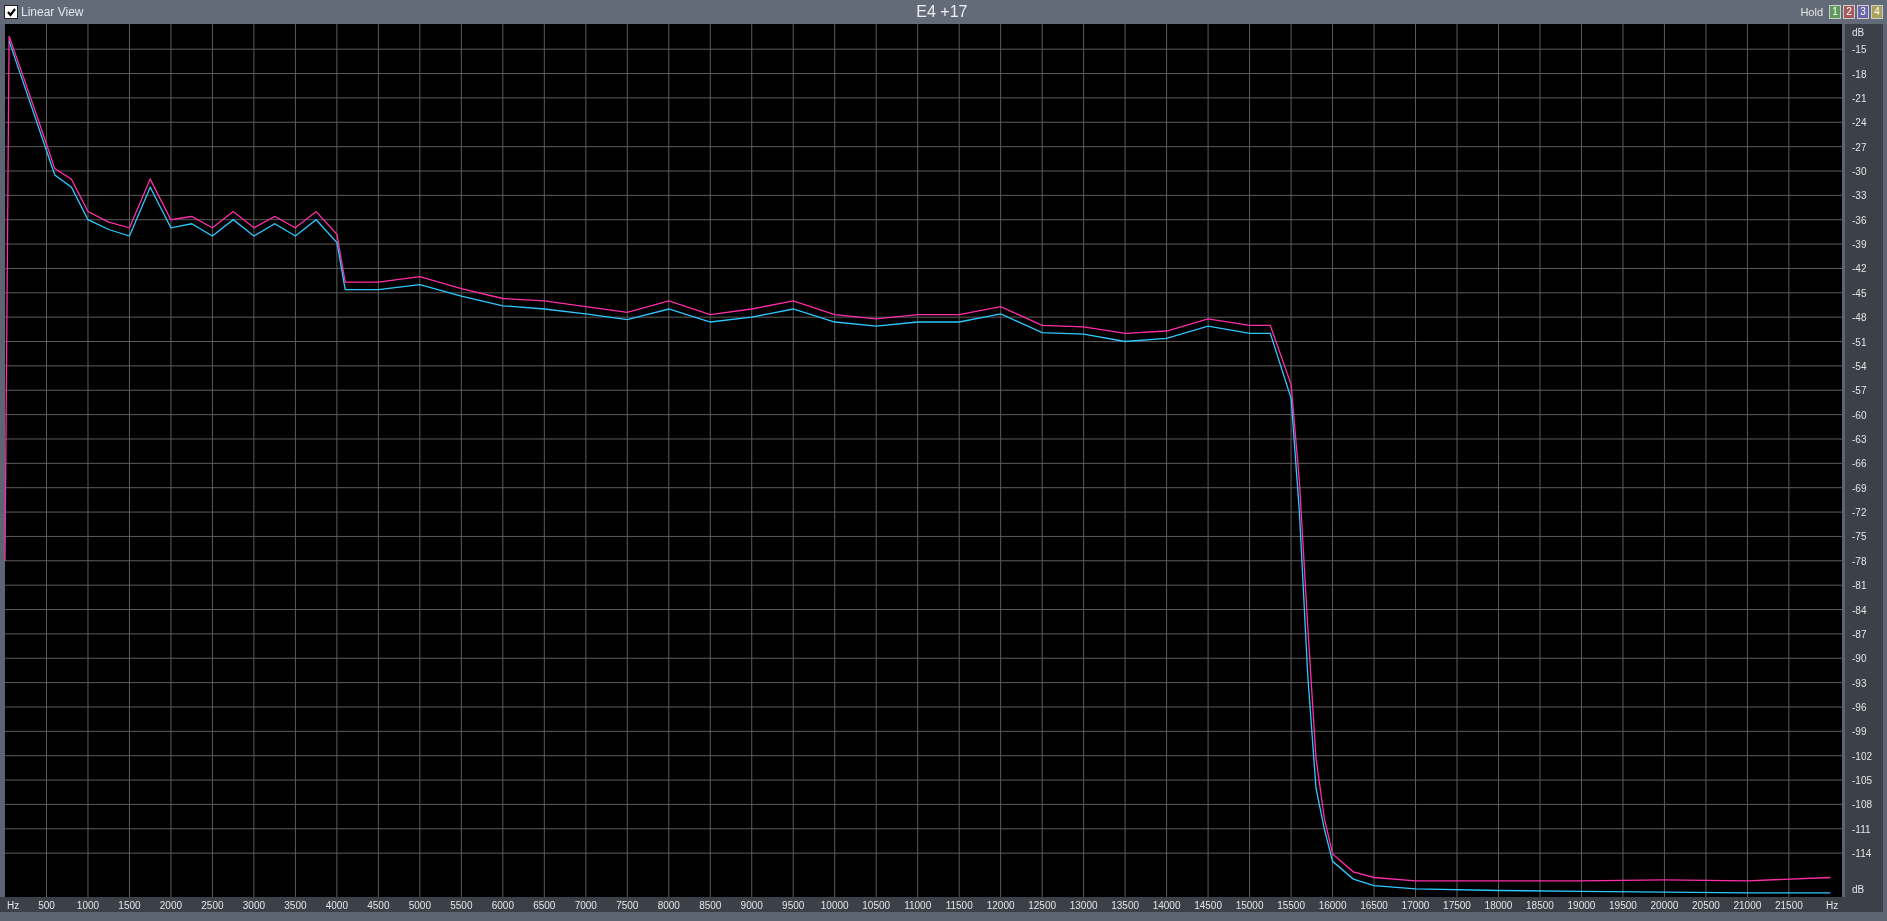  I want to click on x-tick-label: 14500, so click(1208, 905).